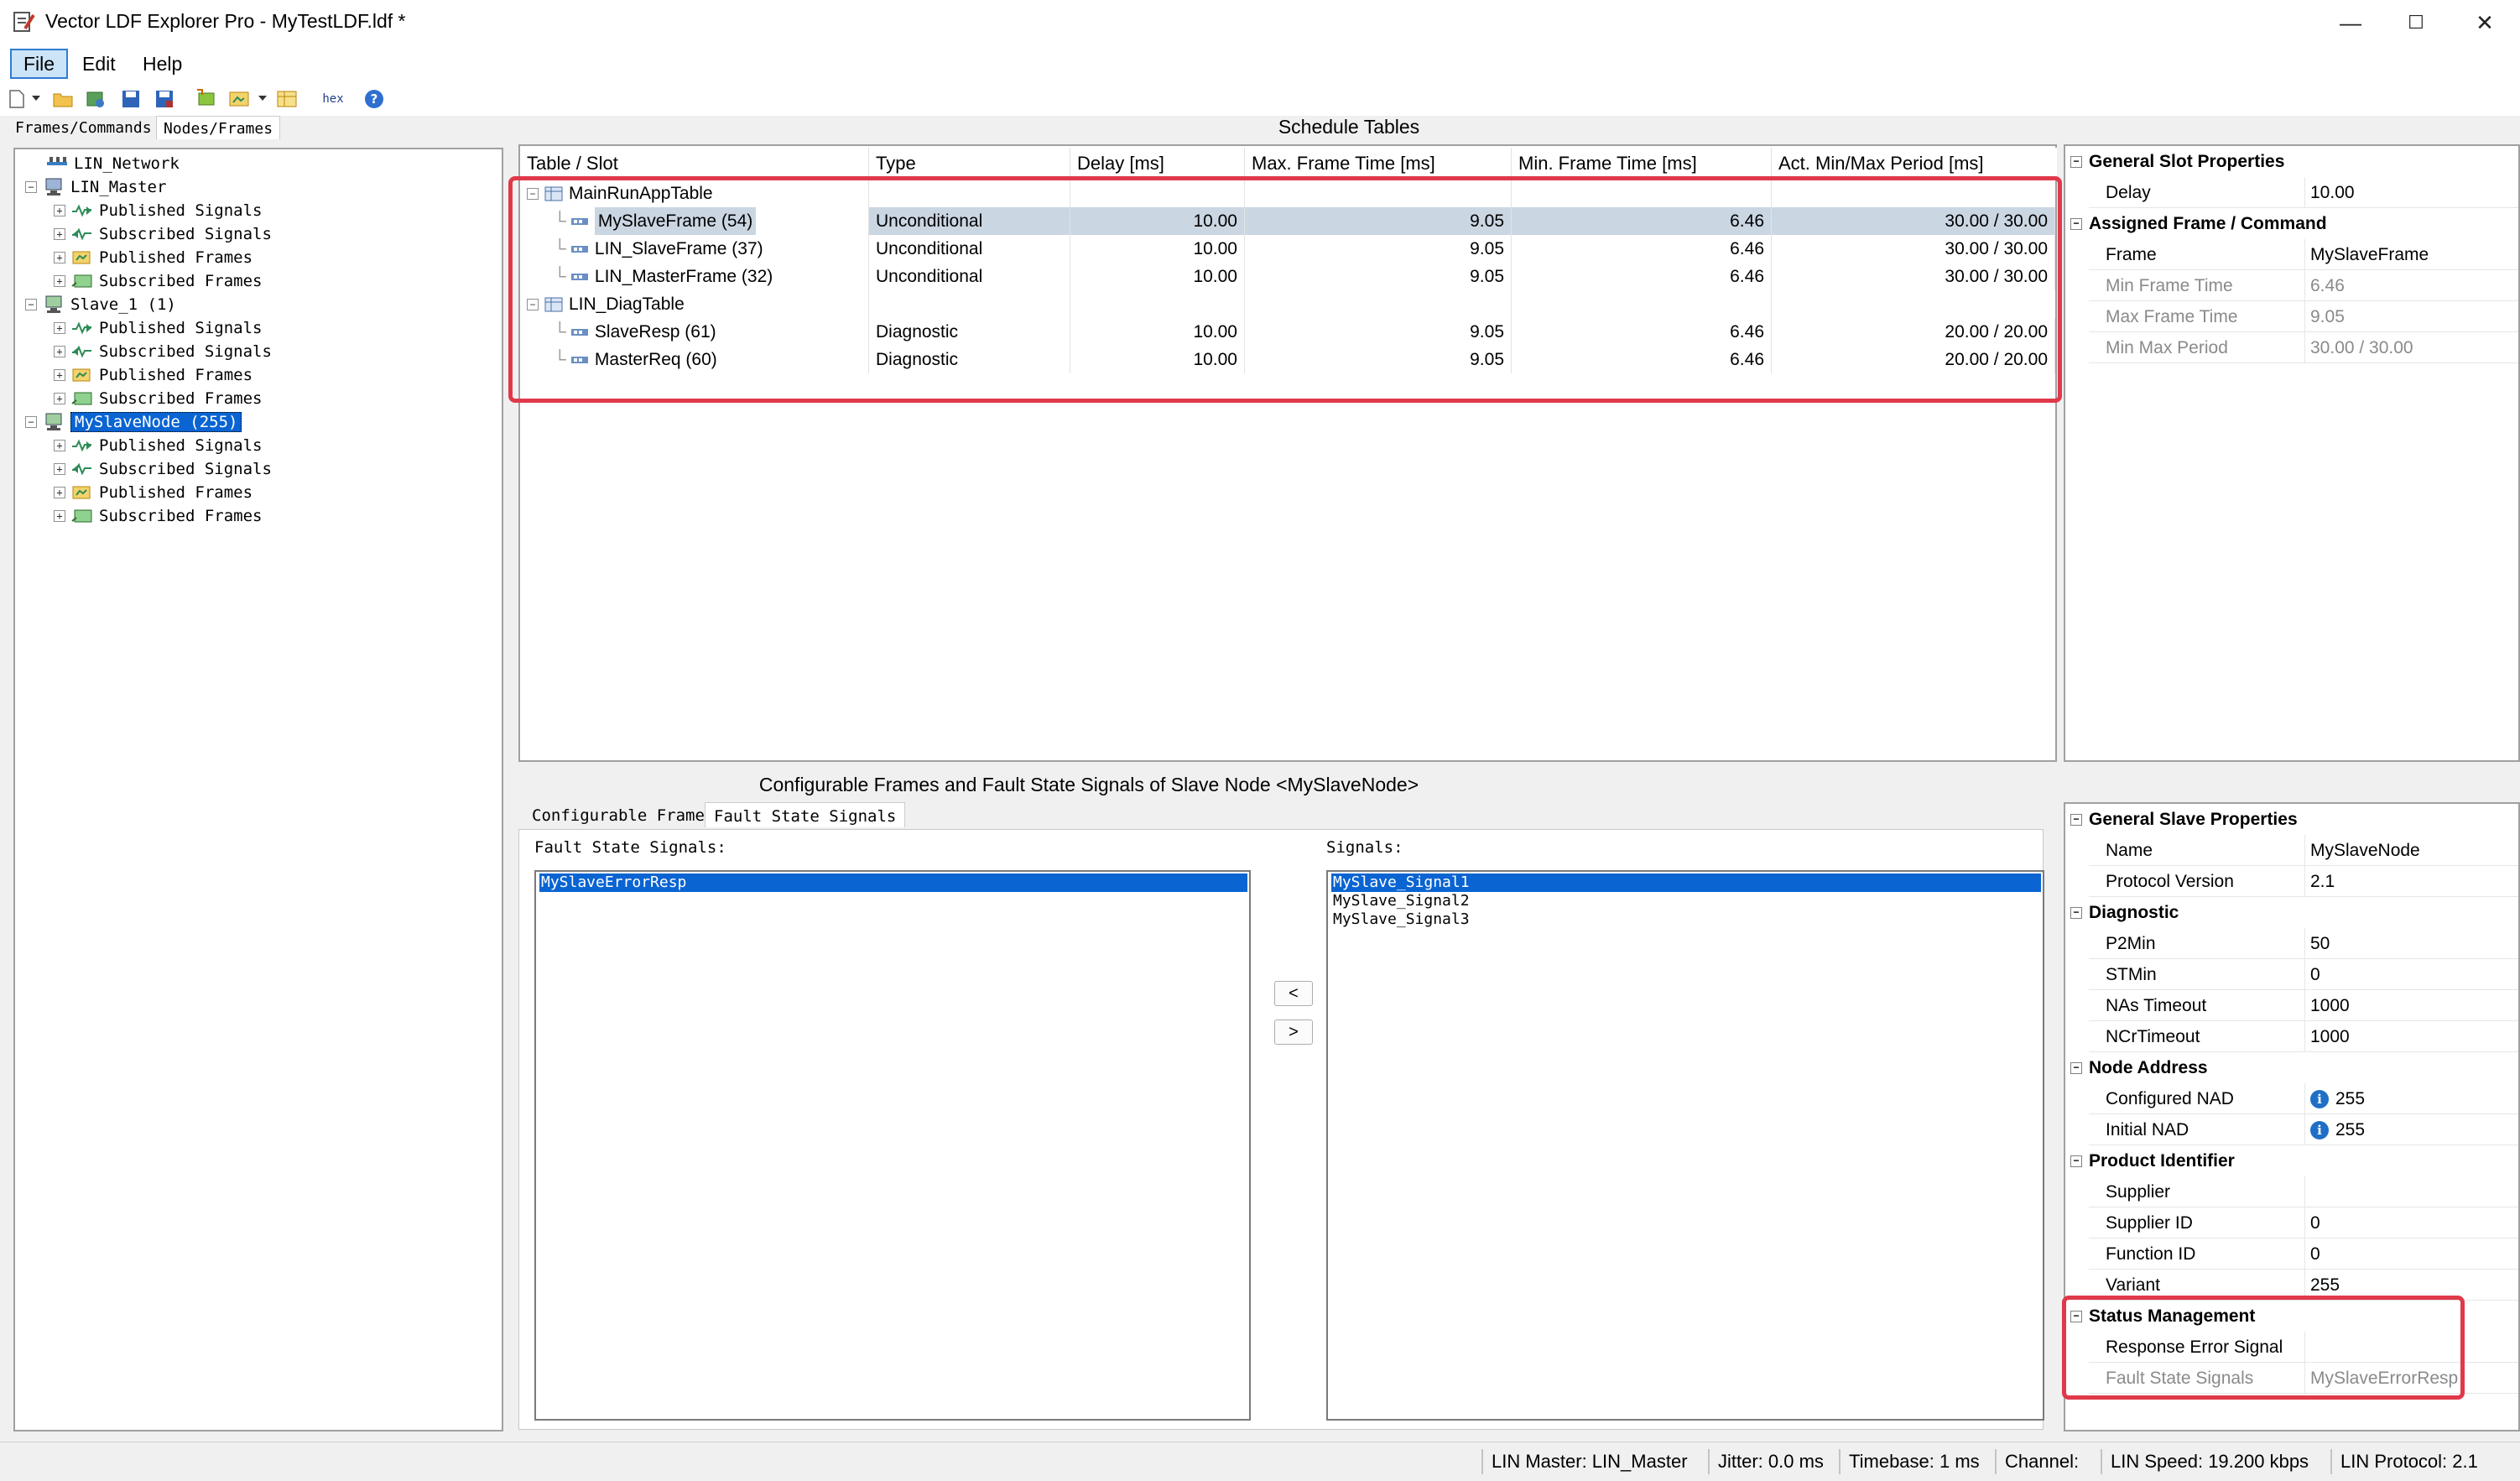 Image resolution: width=2520 pixels, height=1481 pixels. I want to click on tree-node-slave1: − Slave_1 (1), so click(101, 304).